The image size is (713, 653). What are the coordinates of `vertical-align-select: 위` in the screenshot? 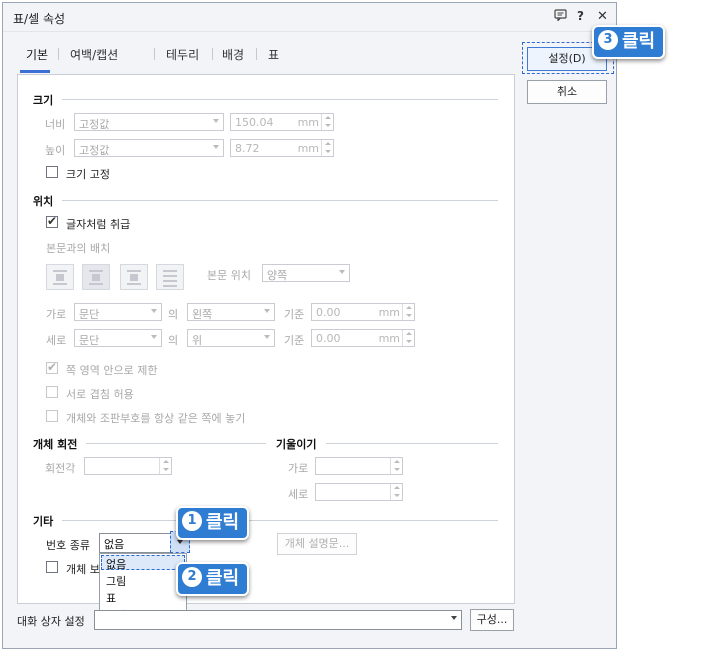 It's located at (231, 338).